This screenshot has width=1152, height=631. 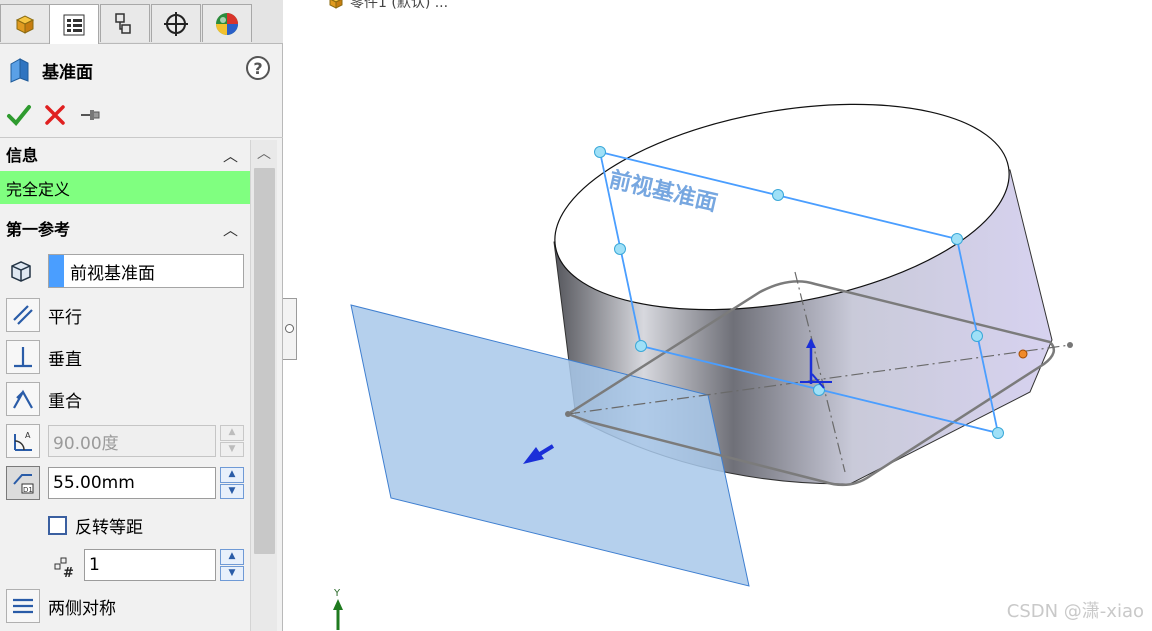 I want to click on tab-dimxpert-manager, so click(x=176, y=23).